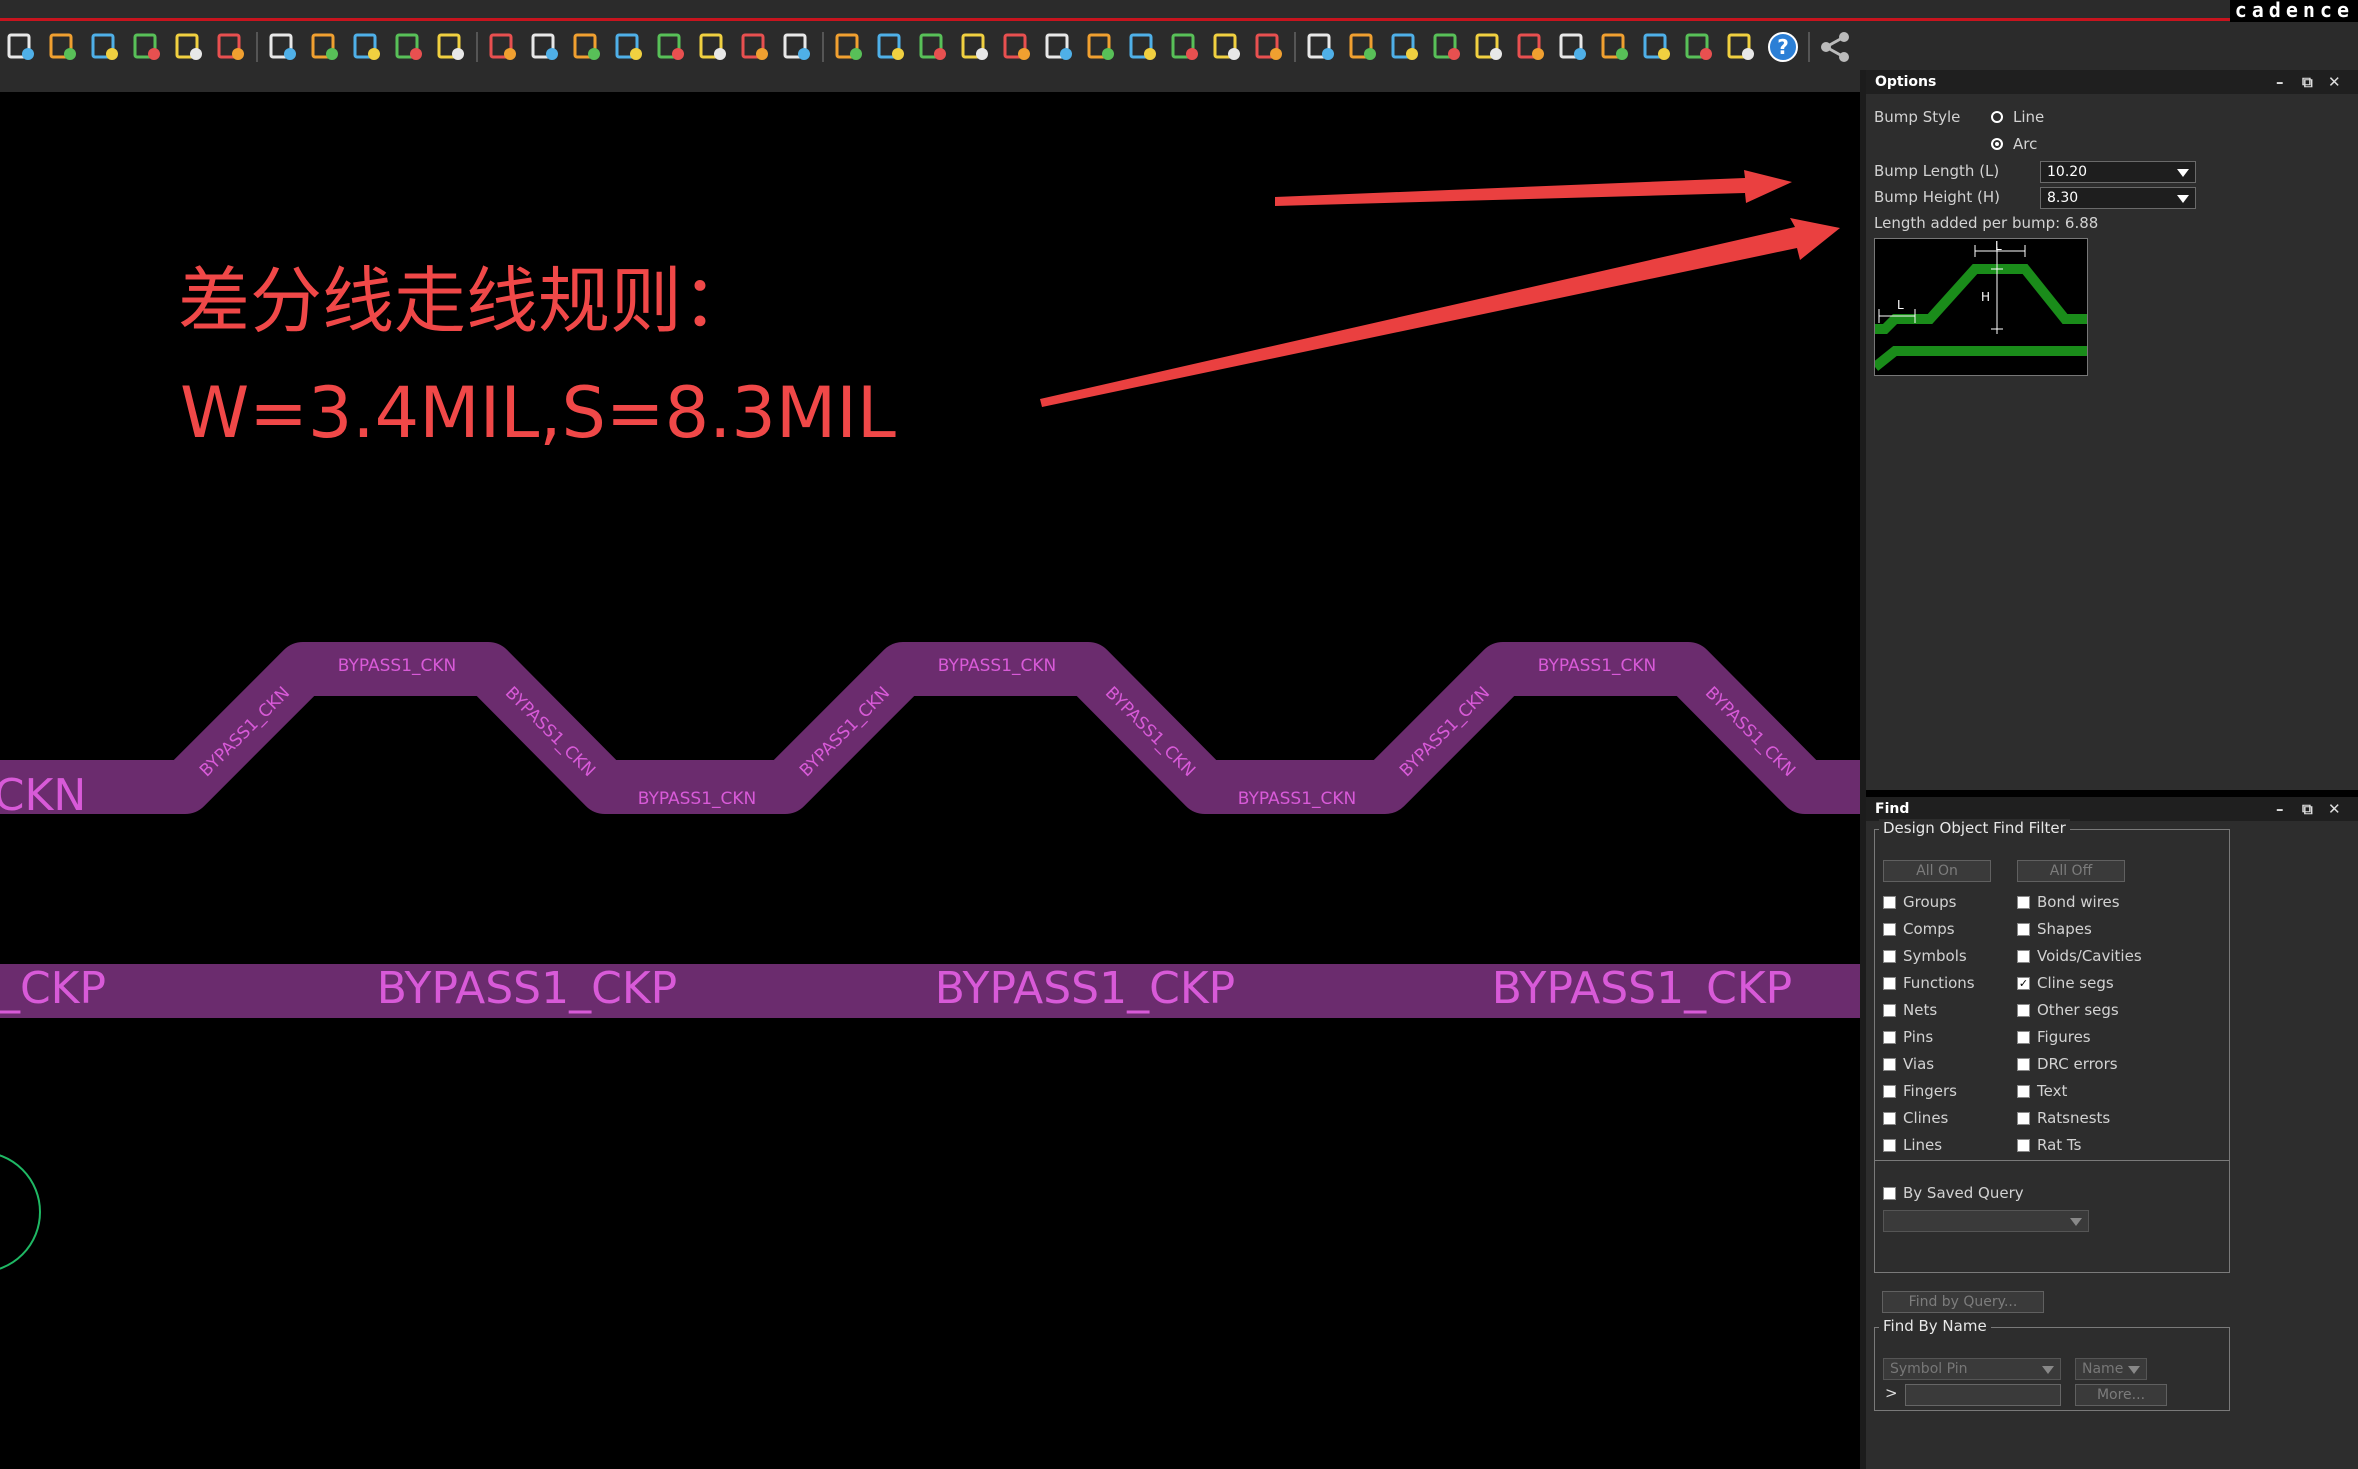 This screenshot has width=2358, height=1469. What do you see at coordinates (1783, 47) in the screenshot?
I see `help-icon: ?` at bounding box center [1783, 47].